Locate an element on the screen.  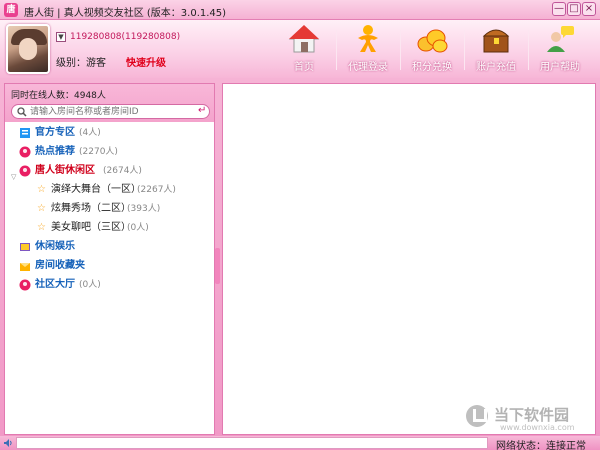
hot-recommend-icon is located at coordinates (25, 152).